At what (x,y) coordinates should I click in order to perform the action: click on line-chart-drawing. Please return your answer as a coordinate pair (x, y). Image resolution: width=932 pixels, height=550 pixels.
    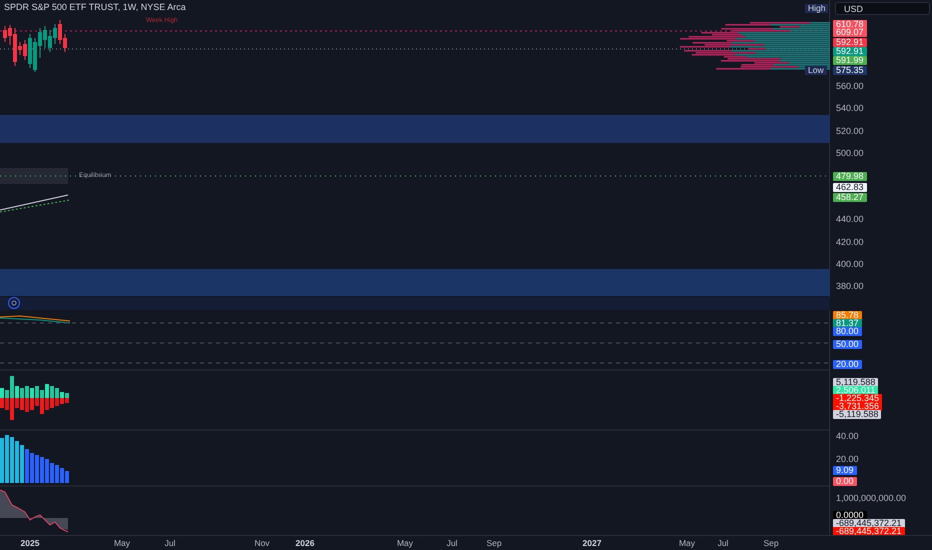
    Looking at the image, I should click on (34, 511).